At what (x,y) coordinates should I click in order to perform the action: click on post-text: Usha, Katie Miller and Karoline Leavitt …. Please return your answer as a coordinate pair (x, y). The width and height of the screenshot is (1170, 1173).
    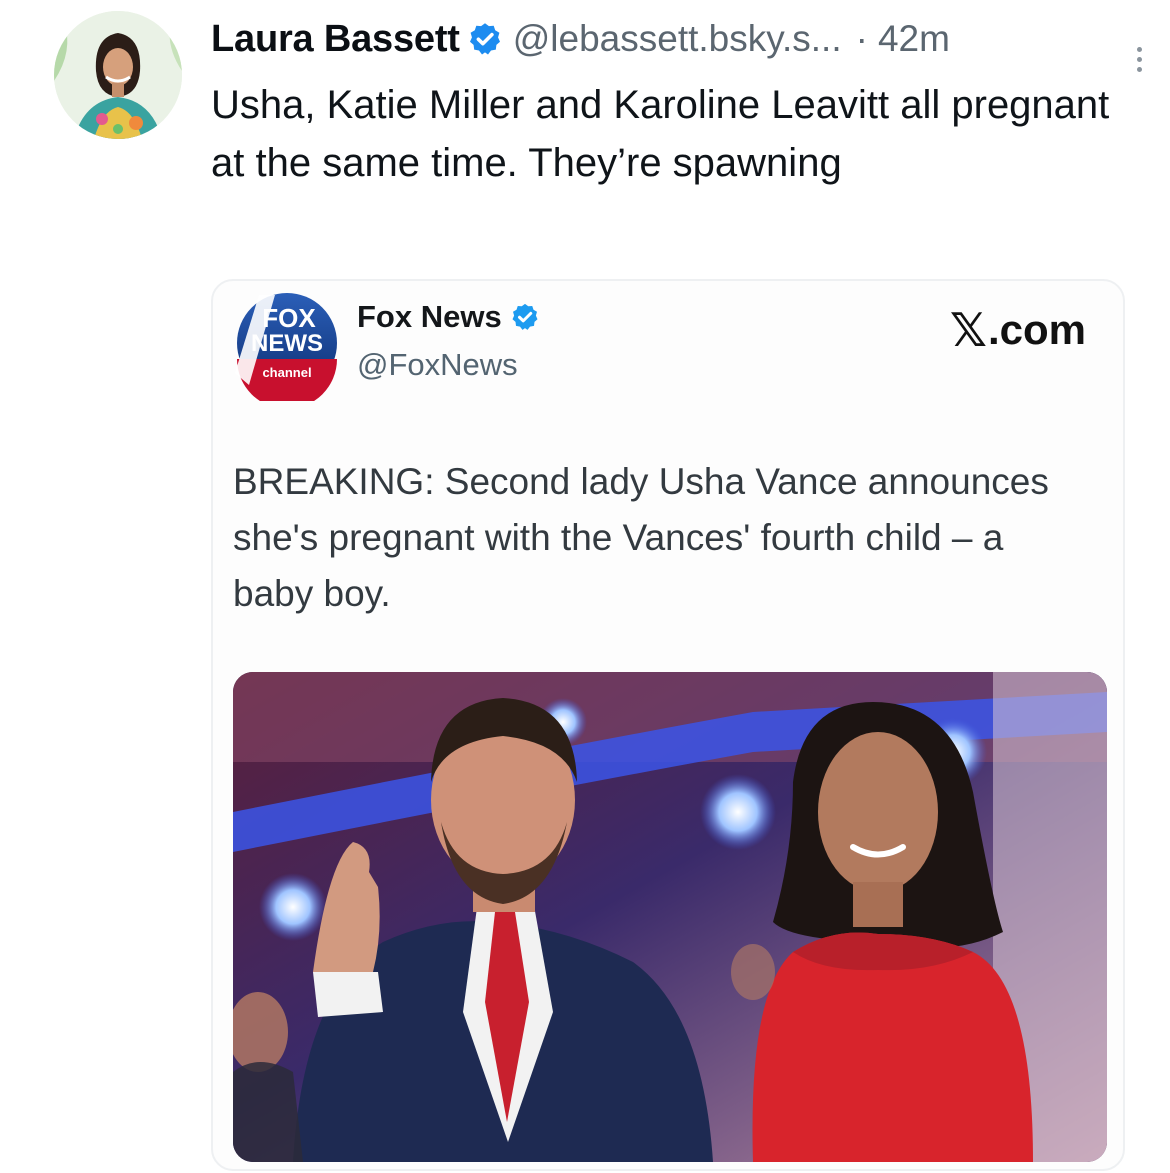
    Looking at the image, I should click on (660, 134).